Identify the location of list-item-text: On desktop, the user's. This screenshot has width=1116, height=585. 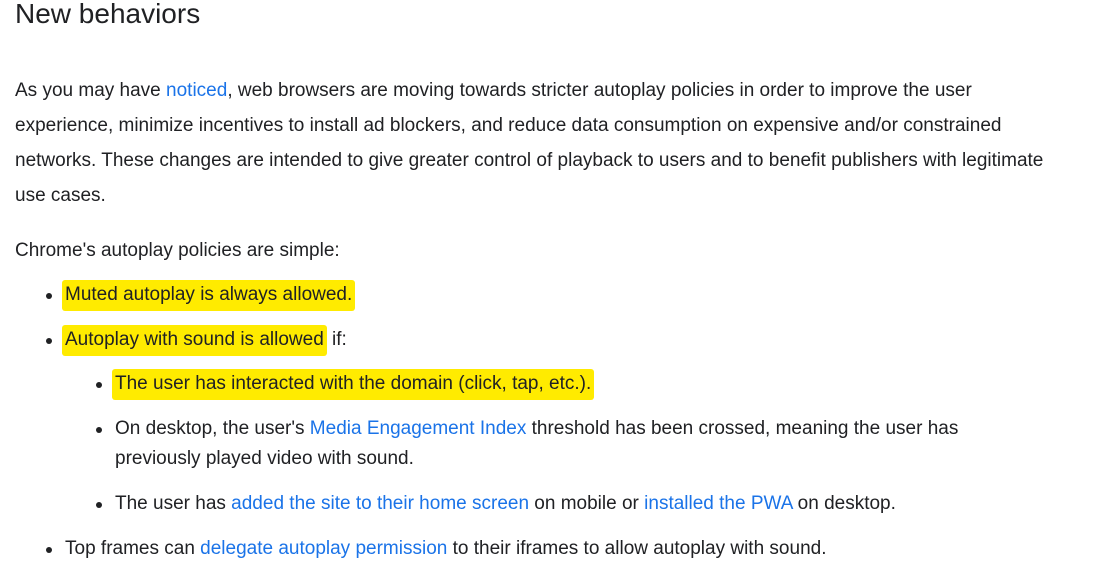
(212, 428).